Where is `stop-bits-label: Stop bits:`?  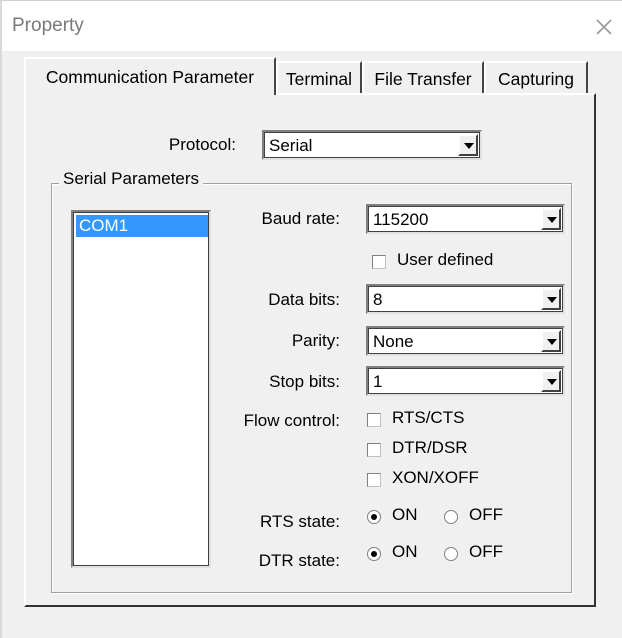
stop-bits-label: Stop bits: is located at coordinates (304, 381).